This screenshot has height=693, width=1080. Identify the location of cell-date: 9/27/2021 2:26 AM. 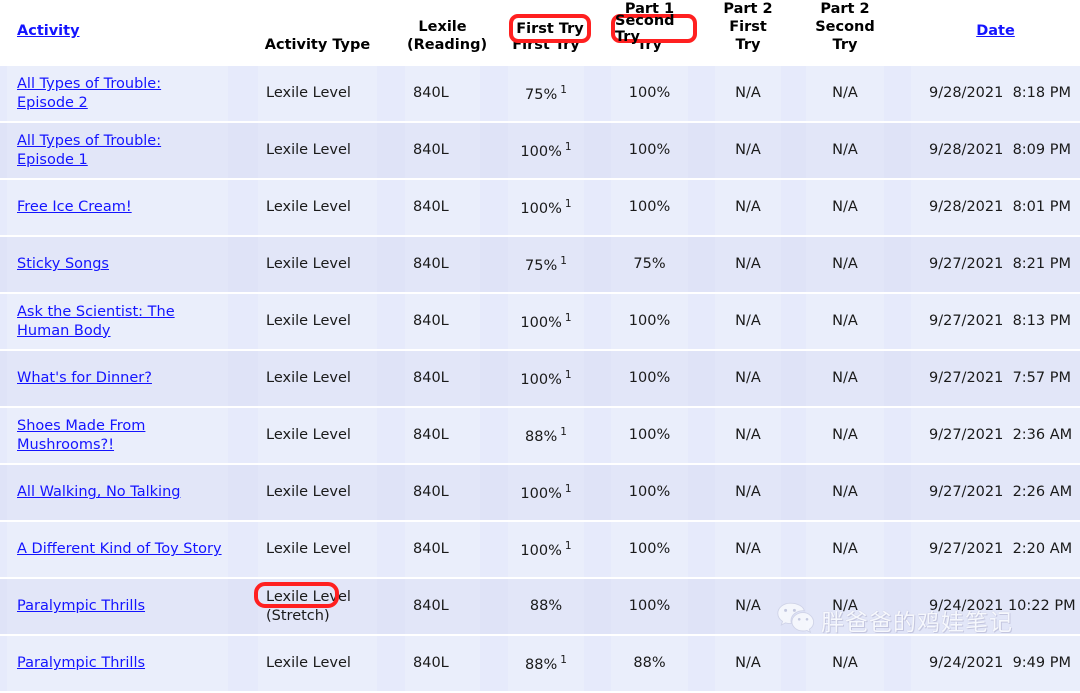
(995, 493).